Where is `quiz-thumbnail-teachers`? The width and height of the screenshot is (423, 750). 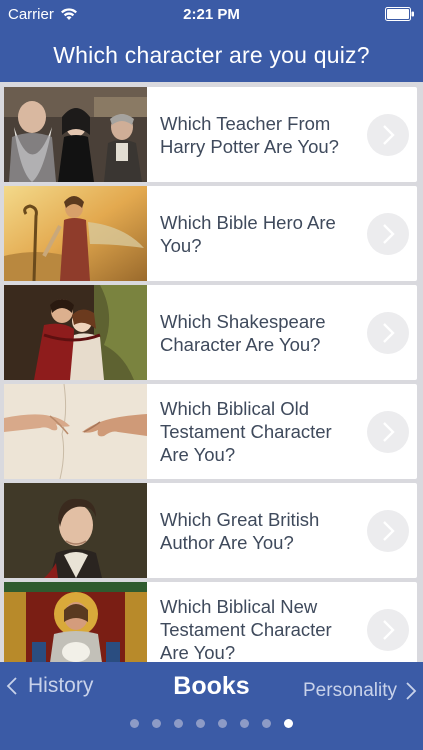 quiz-thumbnail-teachers is located at coordinates (75, 134).